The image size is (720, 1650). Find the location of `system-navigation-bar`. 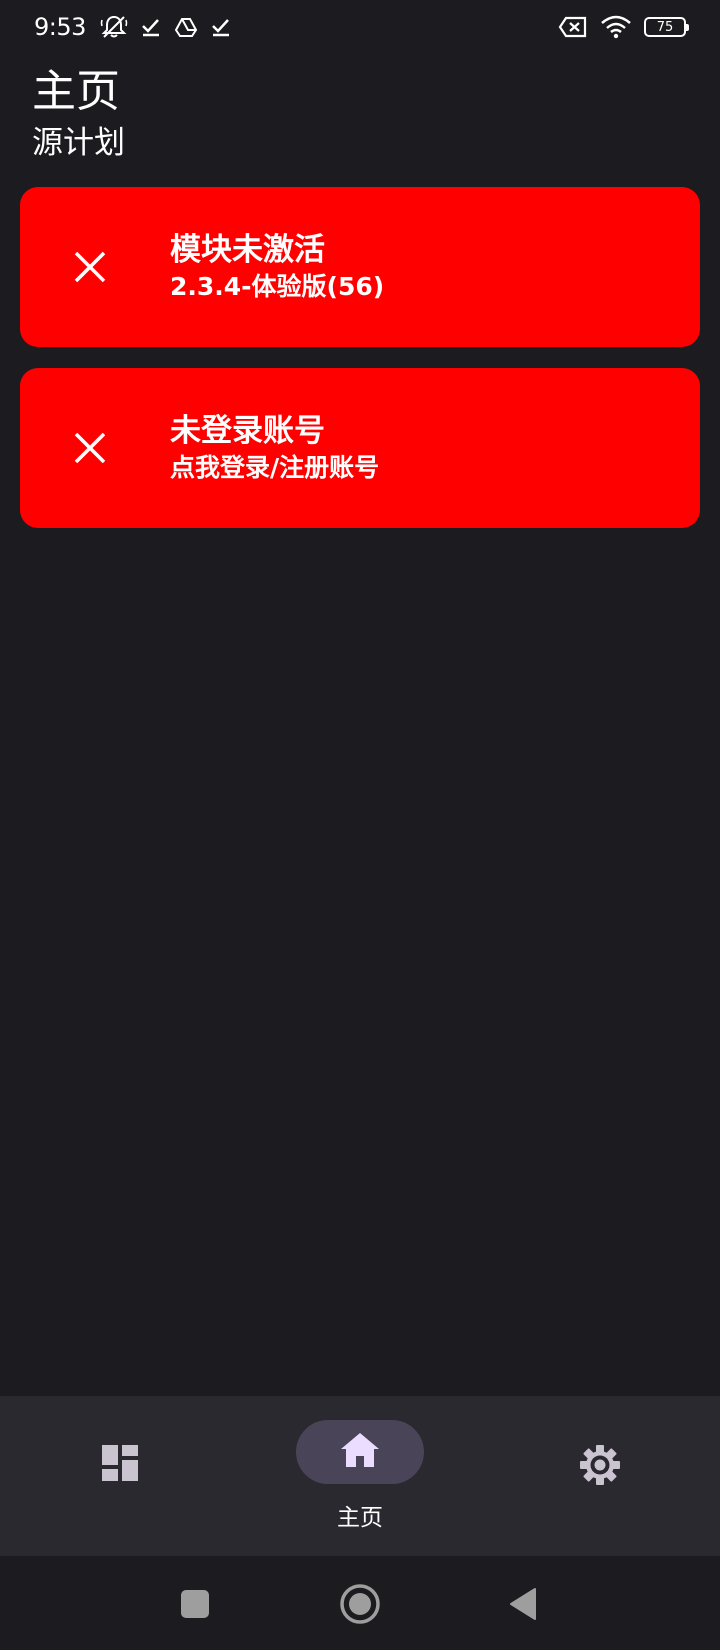

system-navigation-bar is located at coordinates (360, 1603).